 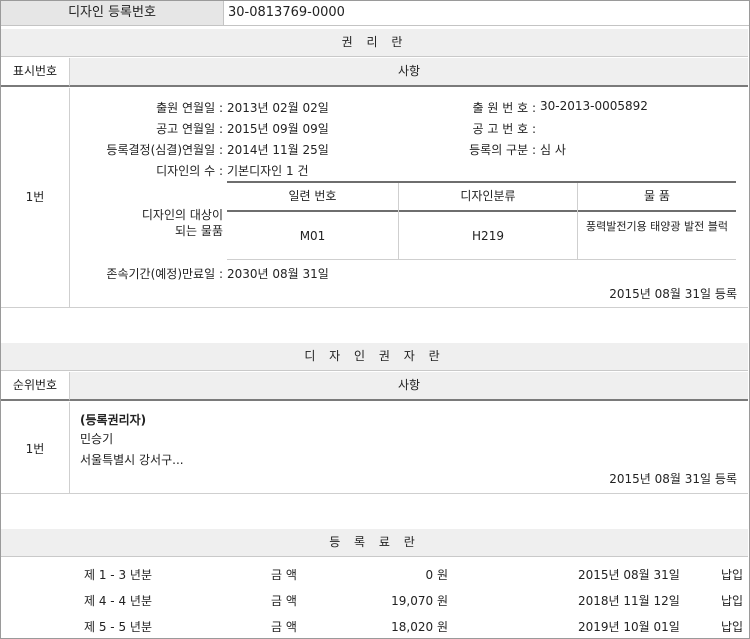 What do you see at coordinates (189, 108) in the screenshot?
I see `filing-date-label: 출원 연월일 :` at bounding box center [189, 108].